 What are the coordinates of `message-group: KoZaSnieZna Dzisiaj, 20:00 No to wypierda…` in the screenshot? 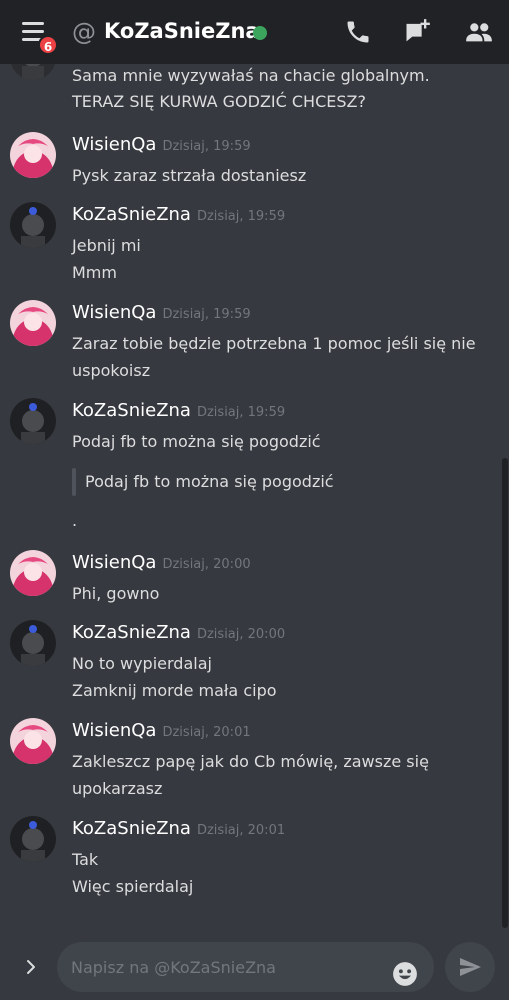 It's located at (250, 663).